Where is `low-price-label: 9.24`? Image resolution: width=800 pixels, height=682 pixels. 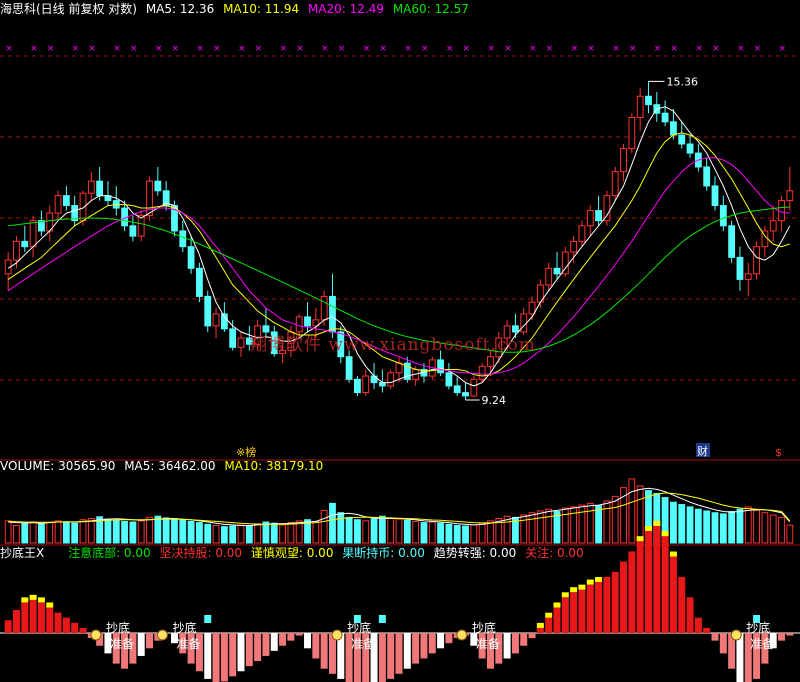 low-price-label: 9.24 is located at coordinates (494, 400).